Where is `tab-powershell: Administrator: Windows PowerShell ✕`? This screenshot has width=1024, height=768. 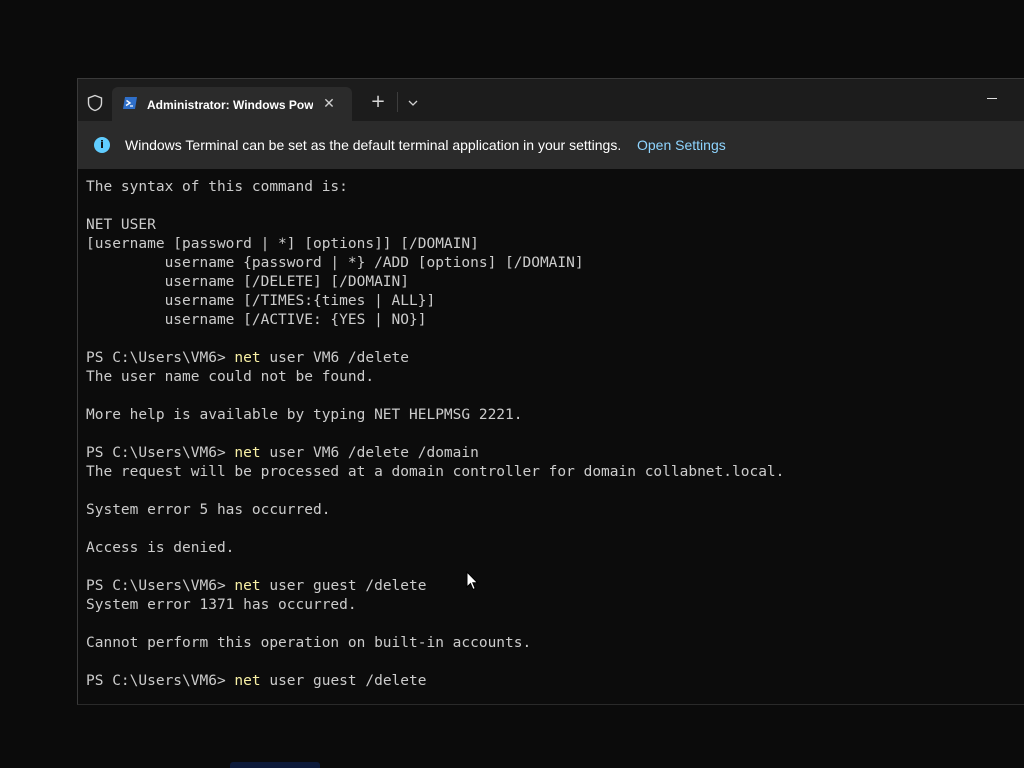
tab-powershell: Administrator: Windows PowerShell ✕ is located at coordinates (232, 104).